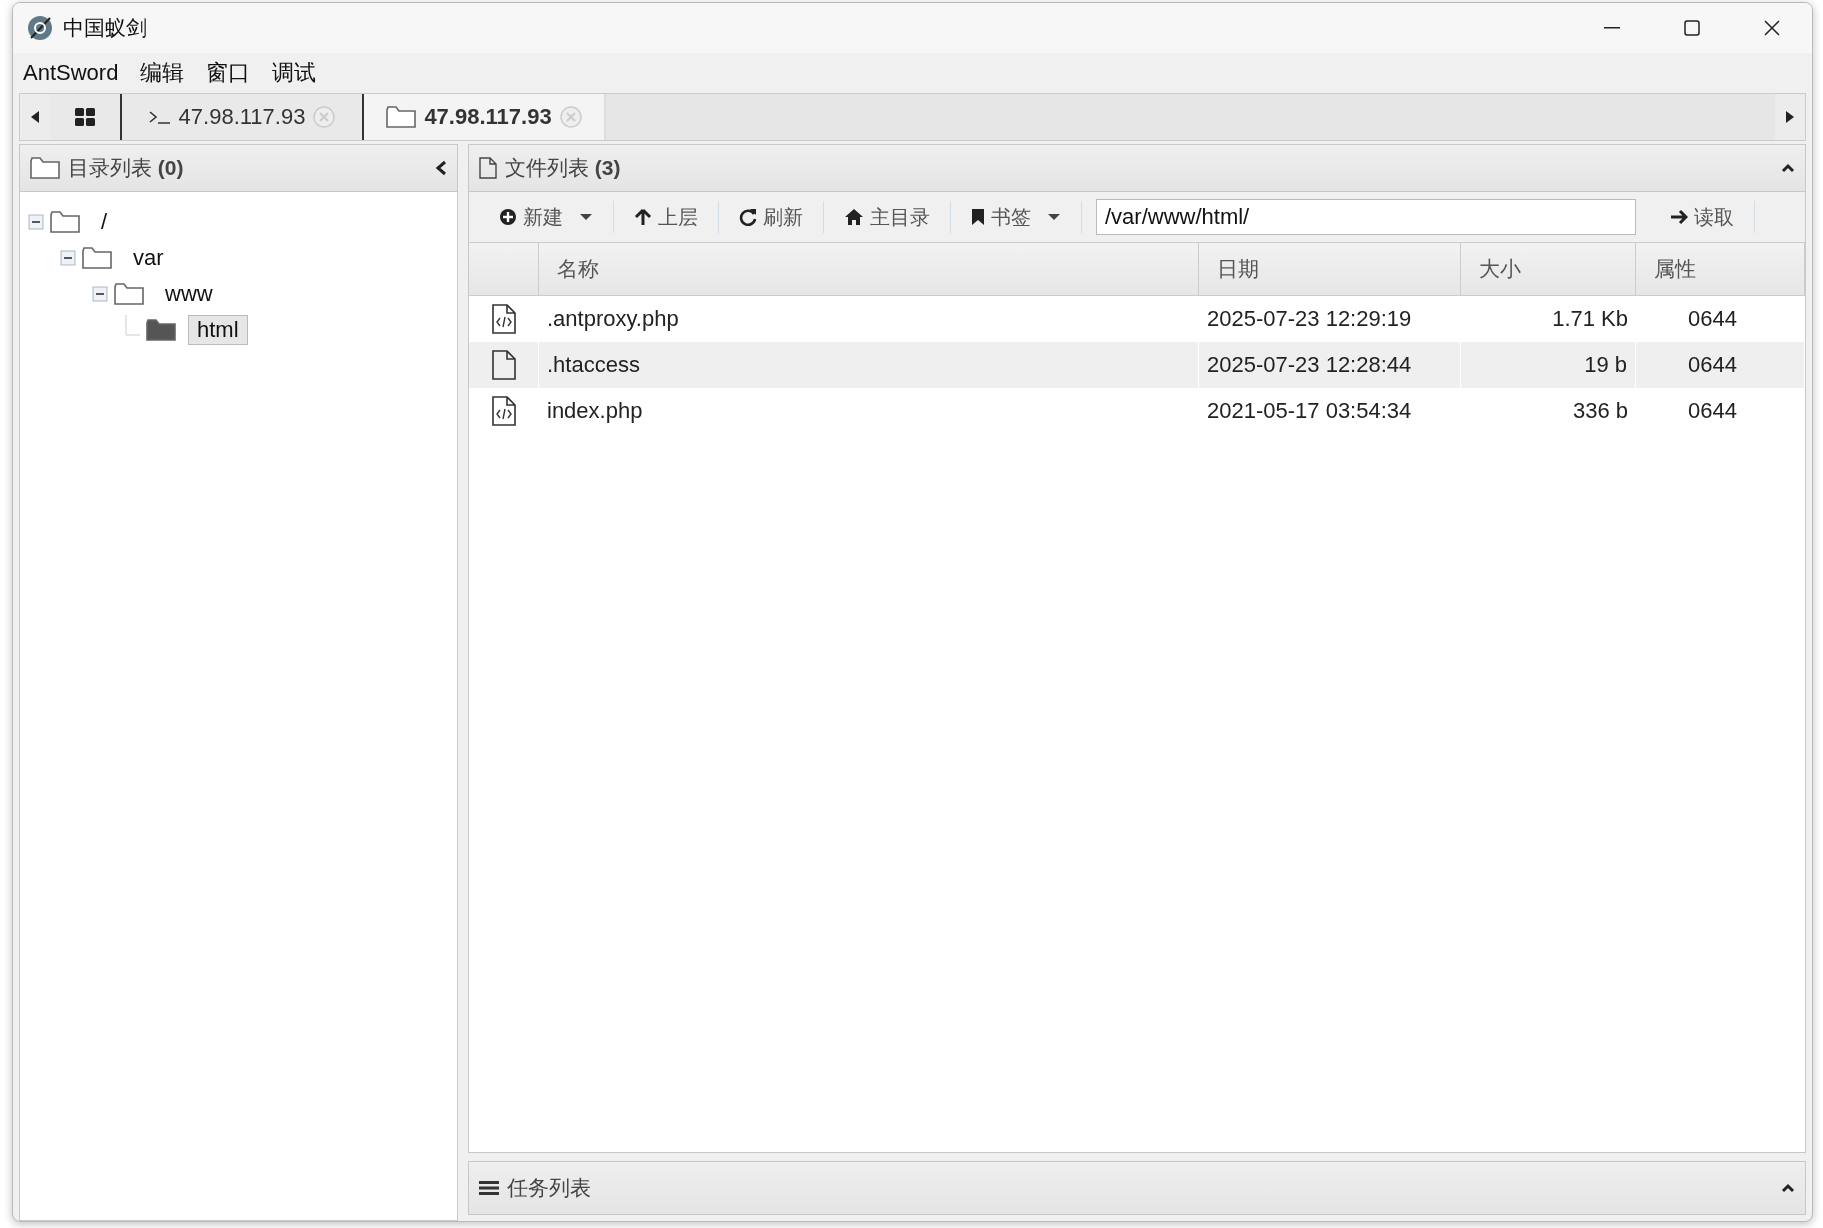 The image size is (1823, 1228). What do you see at coordinates (485, 117) in the screenshot?
I see `tab: 47.98.117.93` at bounding box center [485, 117].